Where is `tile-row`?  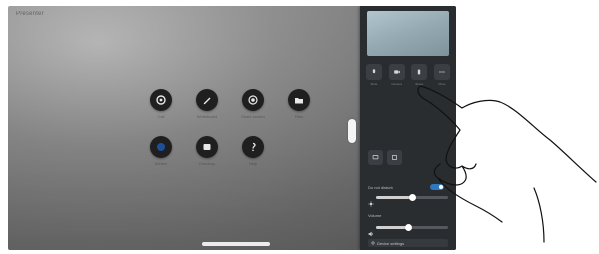 tile-row is located at coordinates (385, 157).